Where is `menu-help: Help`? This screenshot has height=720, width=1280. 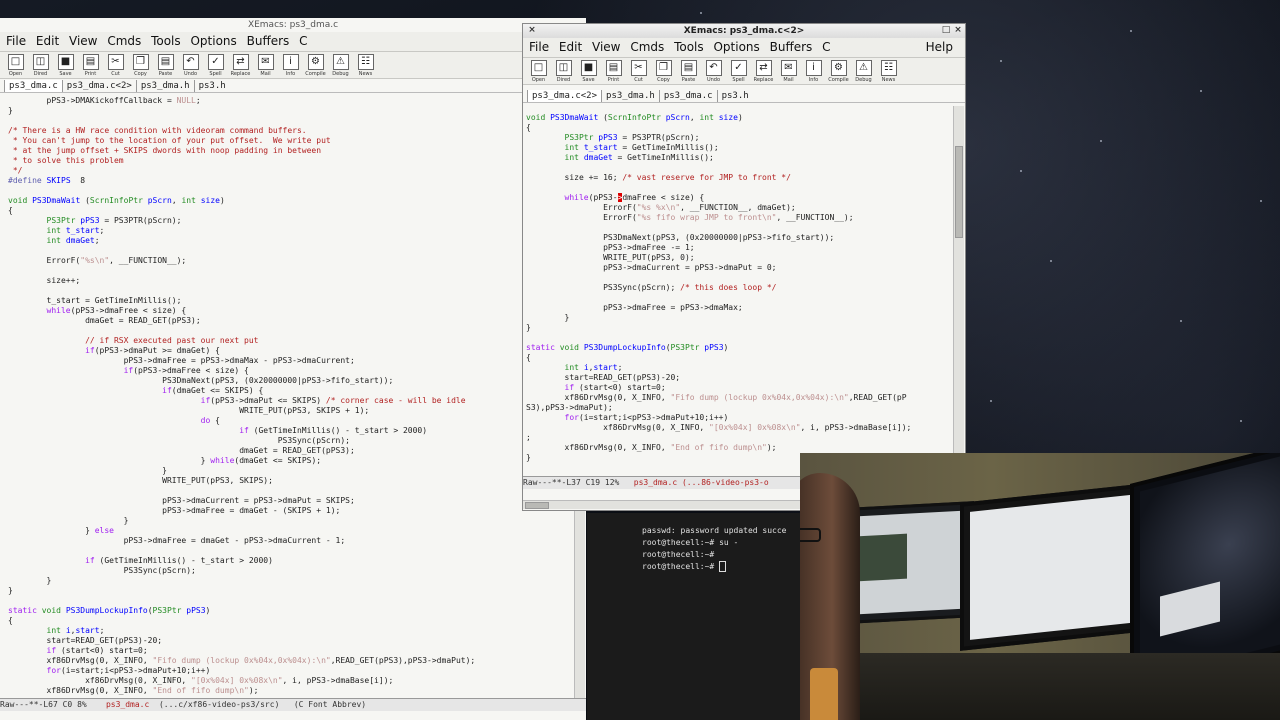
menu-help: Help is located at coordinates (939, 47).